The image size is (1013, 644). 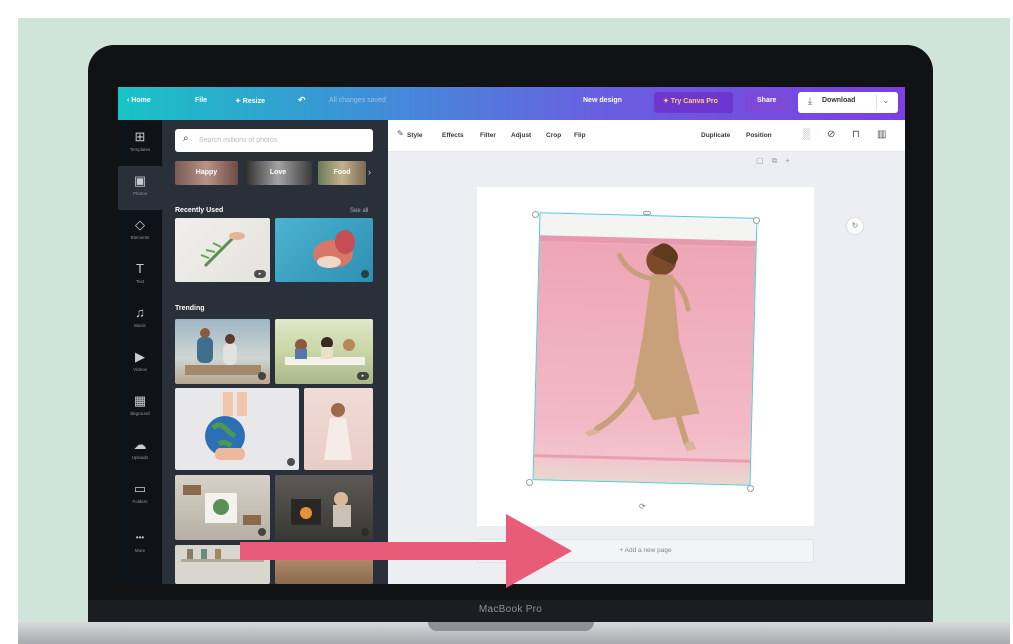 What do you see at coordinates (759, 135) in the screenshot?
I see `position-button: Position` at bounding box center [759, 135].